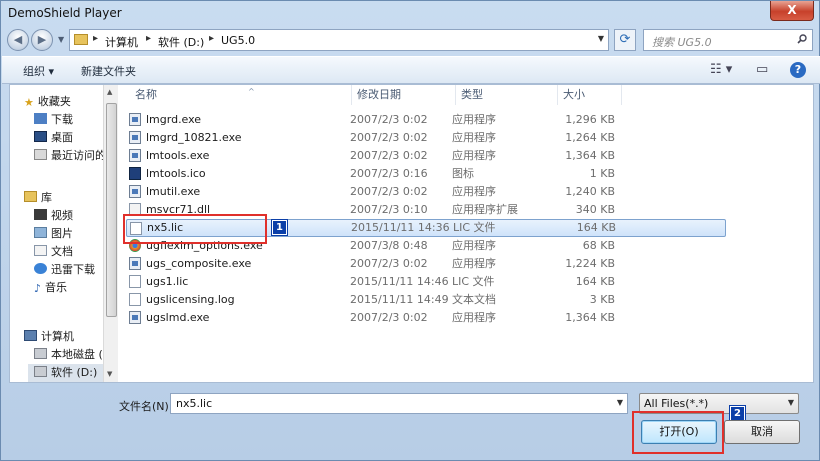 The height and width of the screenshot is (461, 820). What do you see at coordinates (42, 40) in the screenshot?
I see `forward-button: ▶` at bounding box center [42, 40].